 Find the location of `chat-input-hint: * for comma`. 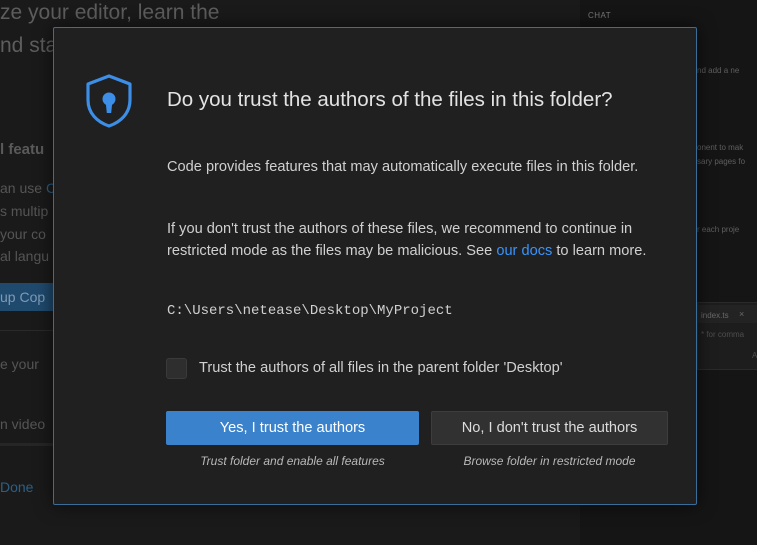

chat-input-hint: * for comma is located at coordinates (723, 334).